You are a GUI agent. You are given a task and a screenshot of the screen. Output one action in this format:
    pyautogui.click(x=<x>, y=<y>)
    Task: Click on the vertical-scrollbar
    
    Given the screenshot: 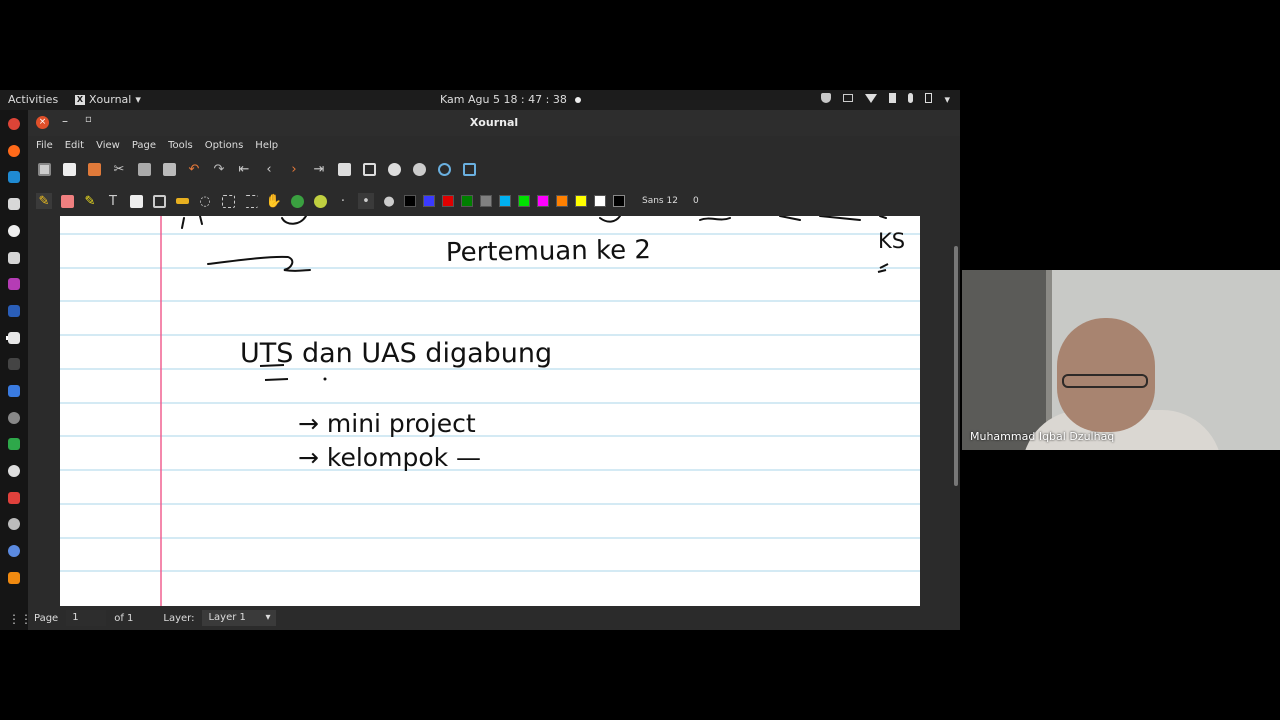 What is the action you would take?
    pyautogui.click(x=956, y=366)
    